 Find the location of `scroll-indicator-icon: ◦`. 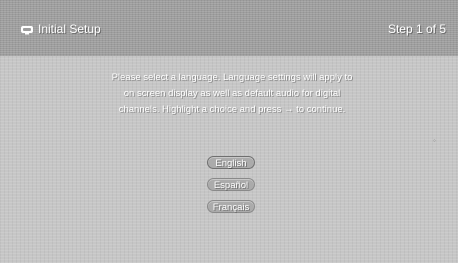

scroll-indicator-icon: ◦ is located at coordinates (434, 140).